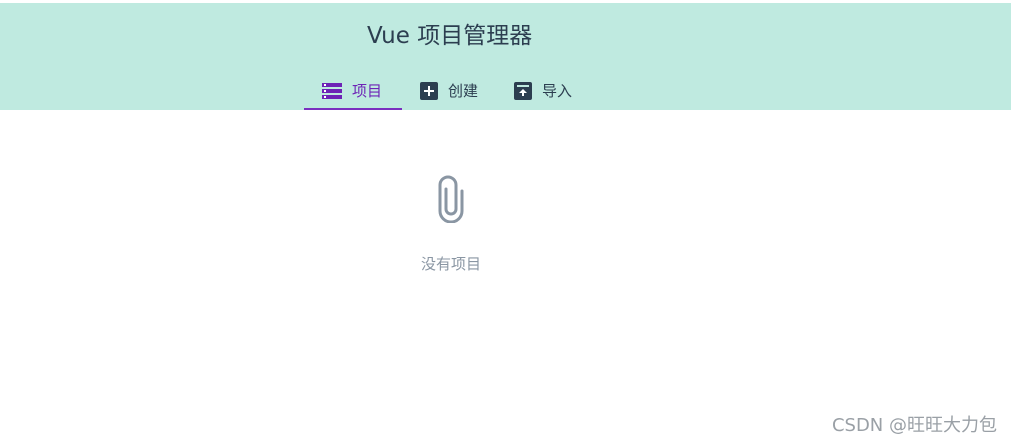 The width and height of the screenshot is (1011, 442). What do you see at coordinates (450, 264) in the screenshot?
I see `empty-message: 没有项目` at bounding box center [450, 264].